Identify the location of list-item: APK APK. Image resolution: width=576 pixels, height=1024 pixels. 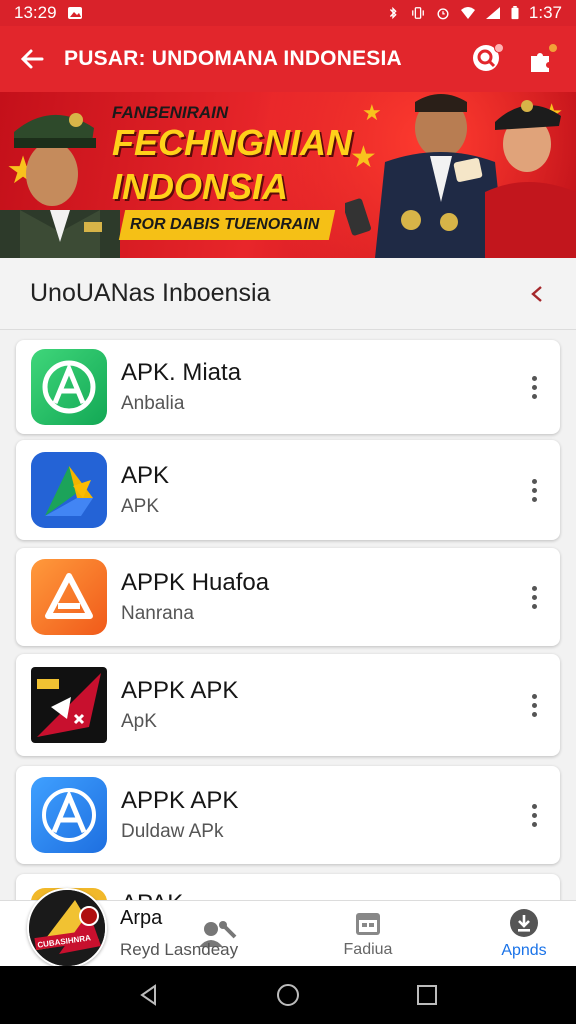
(288, 490).